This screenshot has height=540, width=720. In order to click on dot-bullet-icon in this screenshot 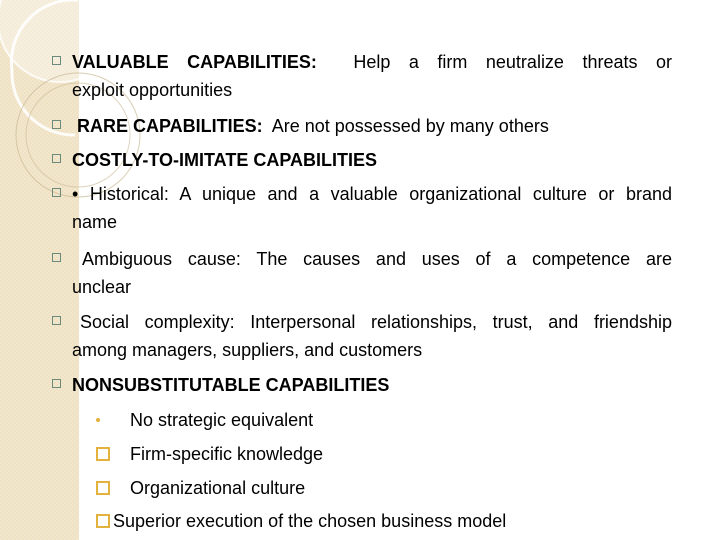, I will do `click(98, 420)`.